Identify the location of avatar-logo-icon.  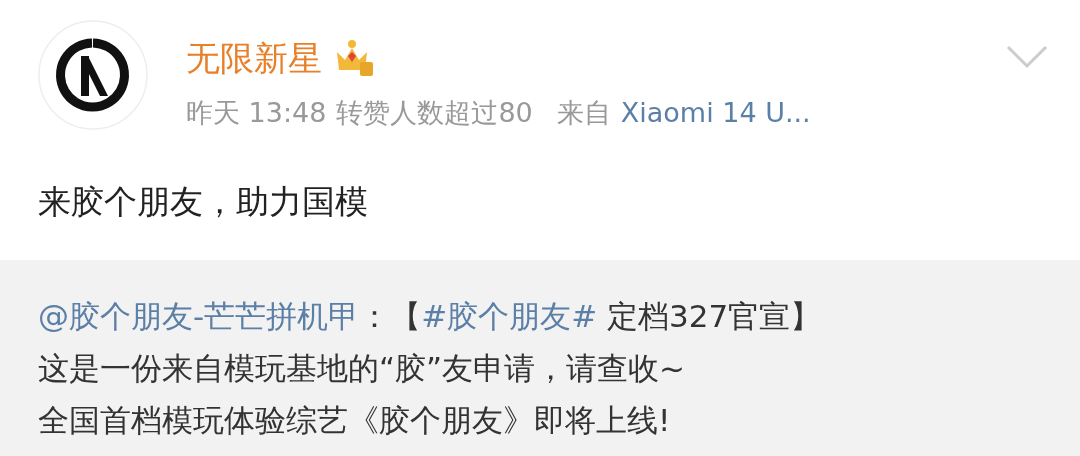
(93, 75).